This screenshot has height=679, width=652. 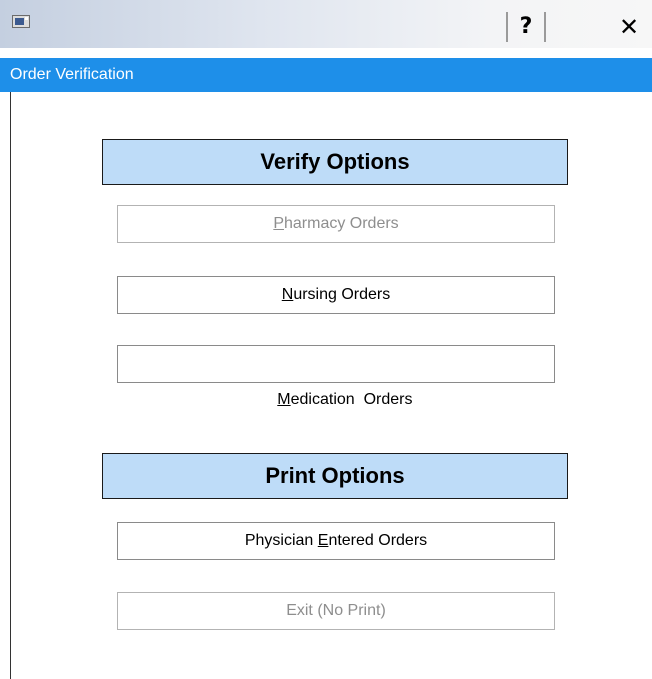 I want to click on exit-no-print-button: Exit (No Print), so click(x=336, y=611).